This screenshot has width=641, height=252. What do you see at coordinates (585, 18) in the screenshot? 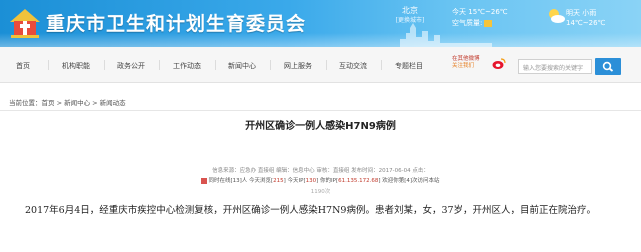
I see `weather-tomorrow: 明天 小雨 14℃~26℃` at bounding box center [585, 18].